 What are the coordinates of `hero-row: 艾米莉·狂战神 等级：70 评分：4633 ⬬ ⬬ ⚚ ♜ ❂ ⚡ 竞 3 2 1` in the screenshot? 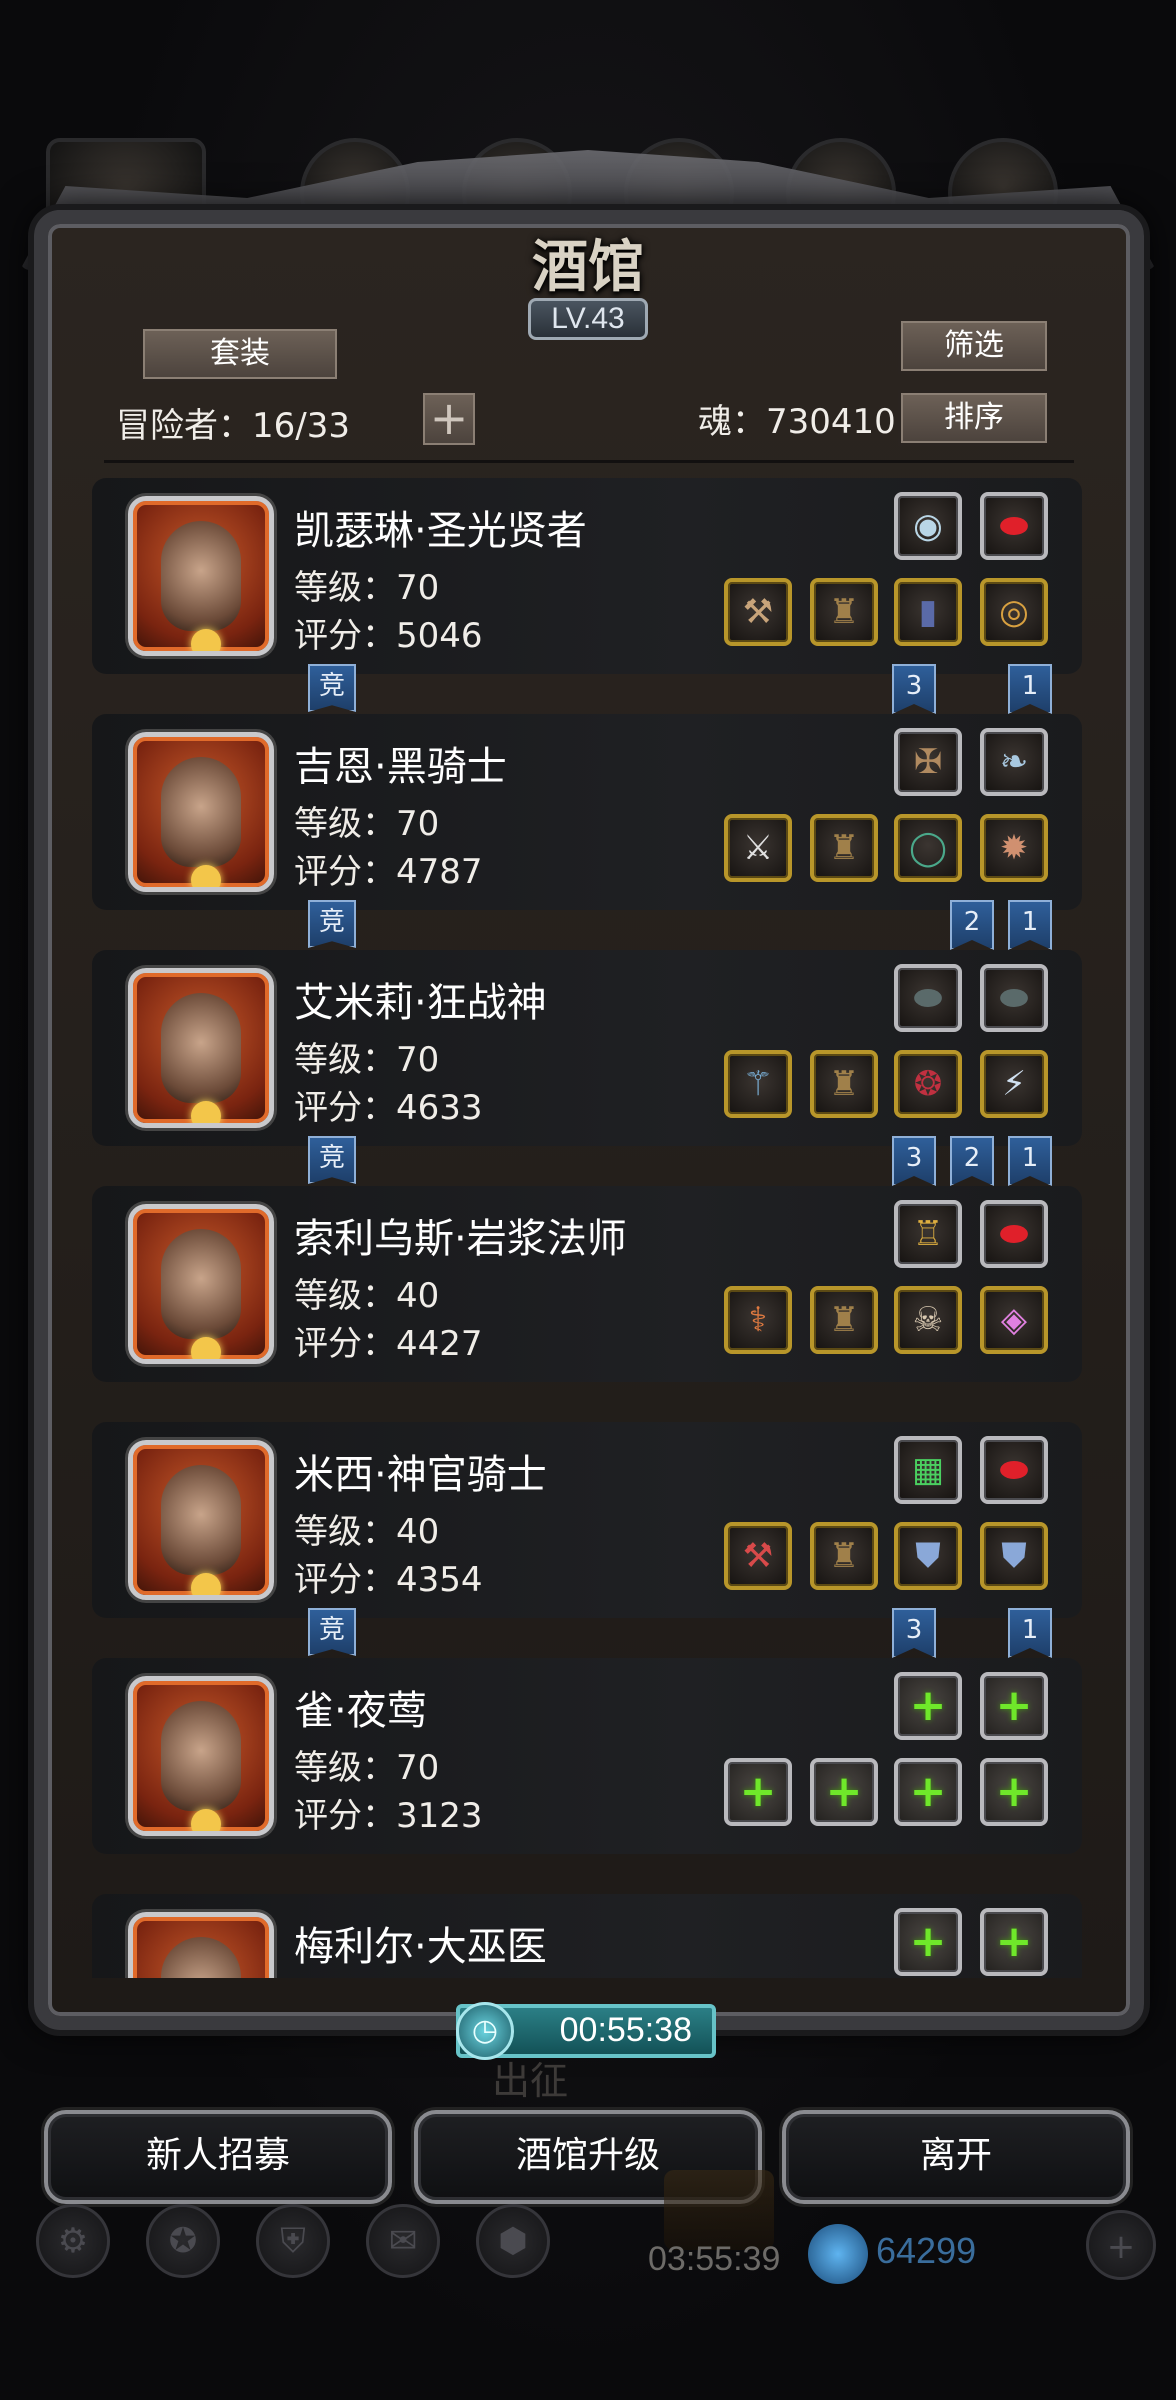 It's located at (588, 1068).